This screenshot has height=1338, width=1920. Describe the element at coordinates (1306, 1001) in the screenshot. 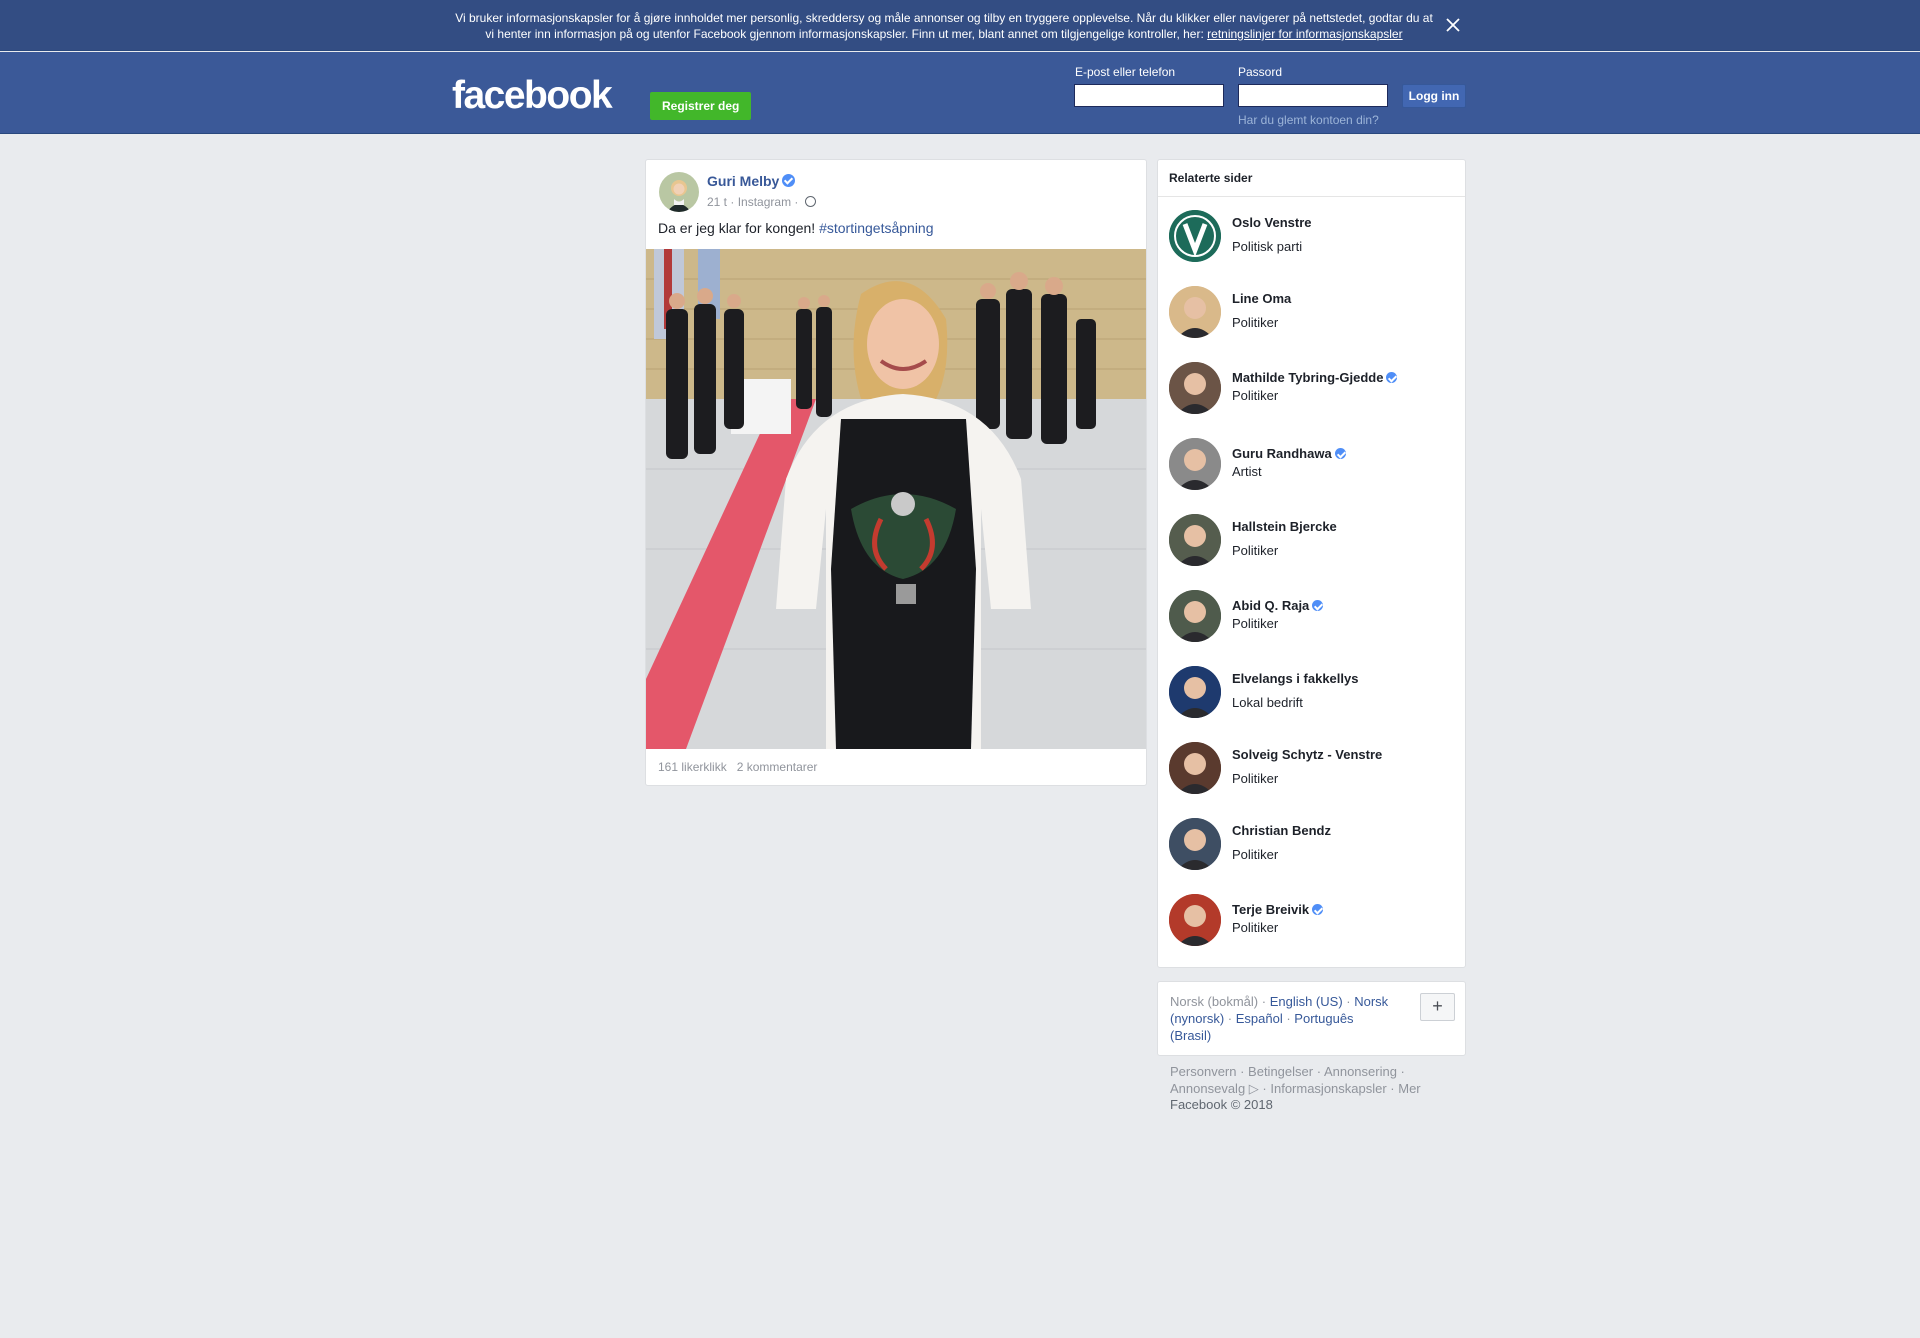

I see `language-option: English (US)` at that location.